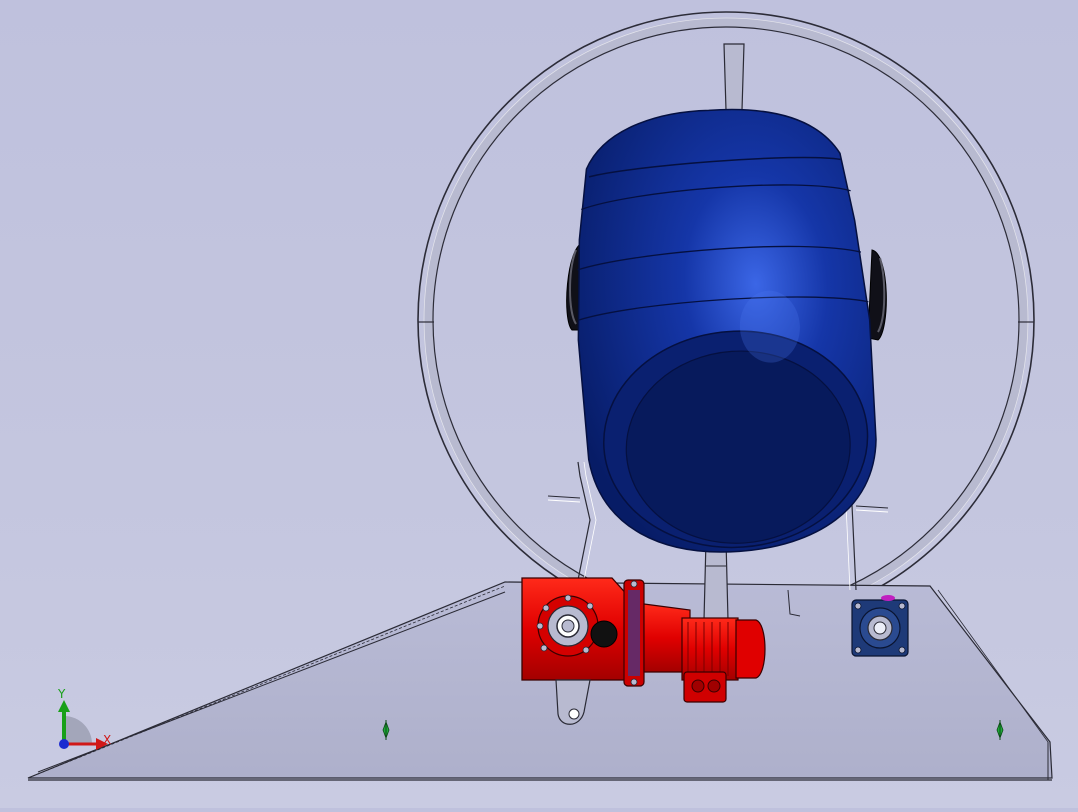 The width and height of the screenshot is (1078, 812). Describe the element at coordinates (880, 626) in the screenshot. I see `bearing-block` at that location.